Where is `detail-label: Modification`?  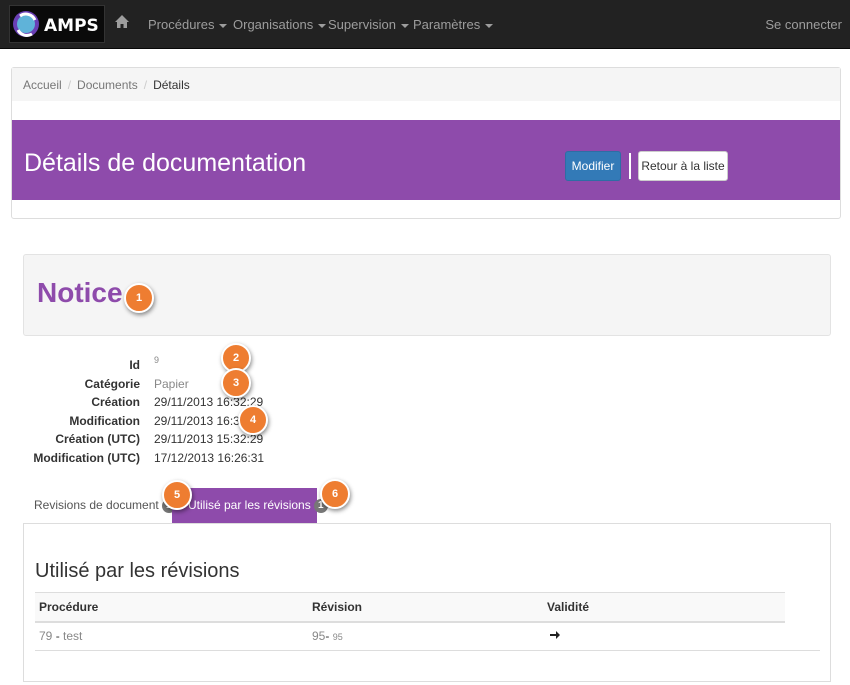
detail-label: Modification is located at coordinates (104, 421).